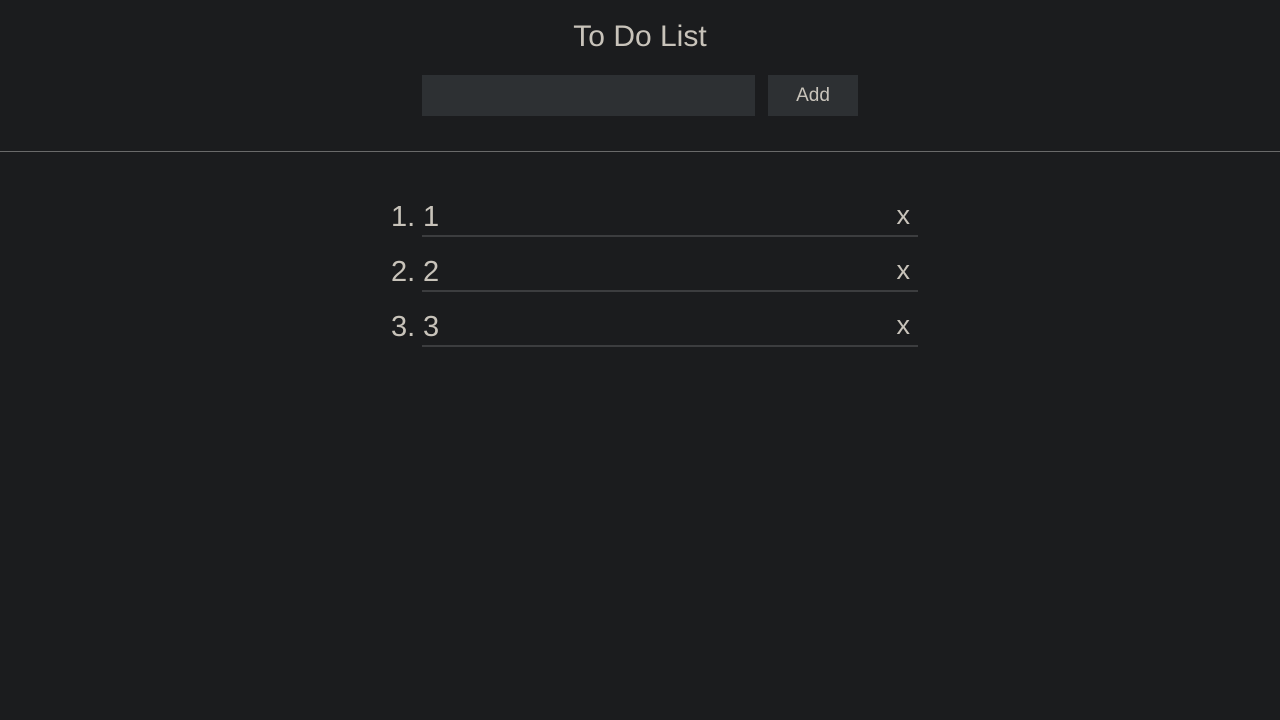  I want to click on todo-list: 1. 1 x 2. 2 x 3. 3 x, so click(654, 272).